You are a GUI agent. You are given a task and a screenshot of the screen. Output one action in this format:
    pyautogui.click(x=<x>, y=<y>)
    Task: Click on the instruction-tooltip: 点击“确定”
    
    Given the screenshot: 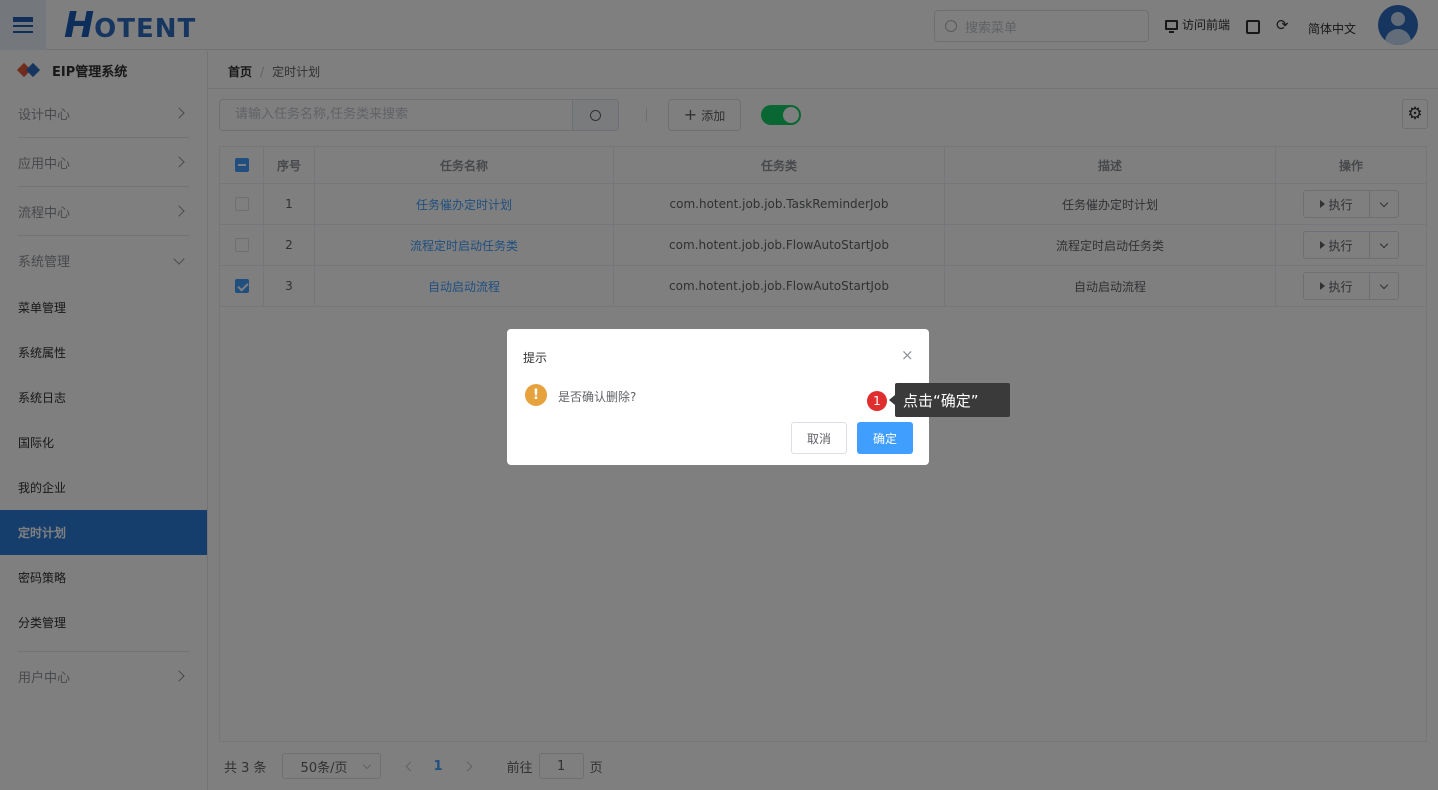 What is the action you would take?
    pyautogui.click(x=949, y=400)
    